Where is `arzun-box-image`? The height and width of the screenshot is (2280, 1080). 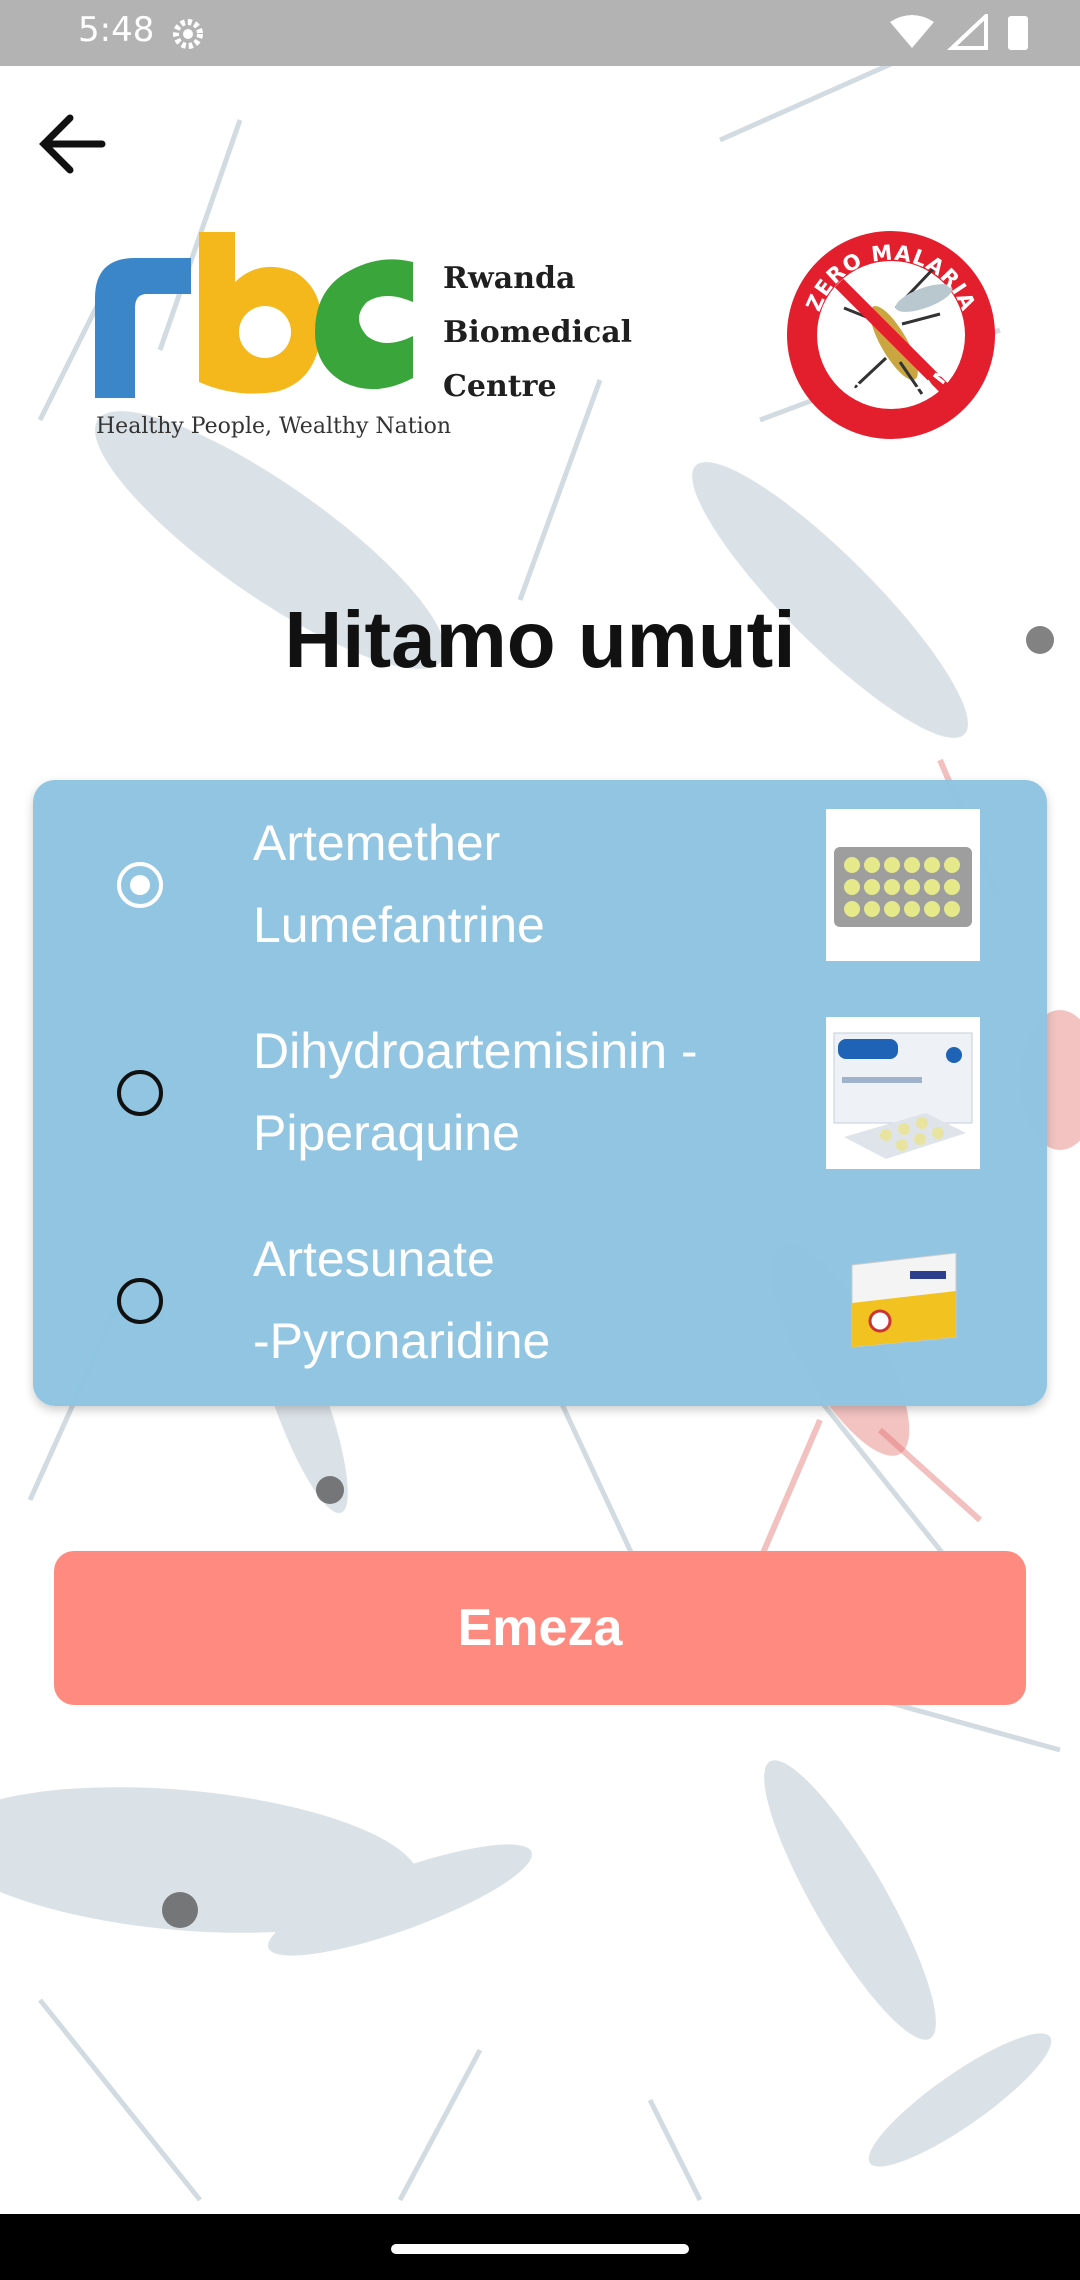 arzun-box-image is located at coordinates (903, 1301).